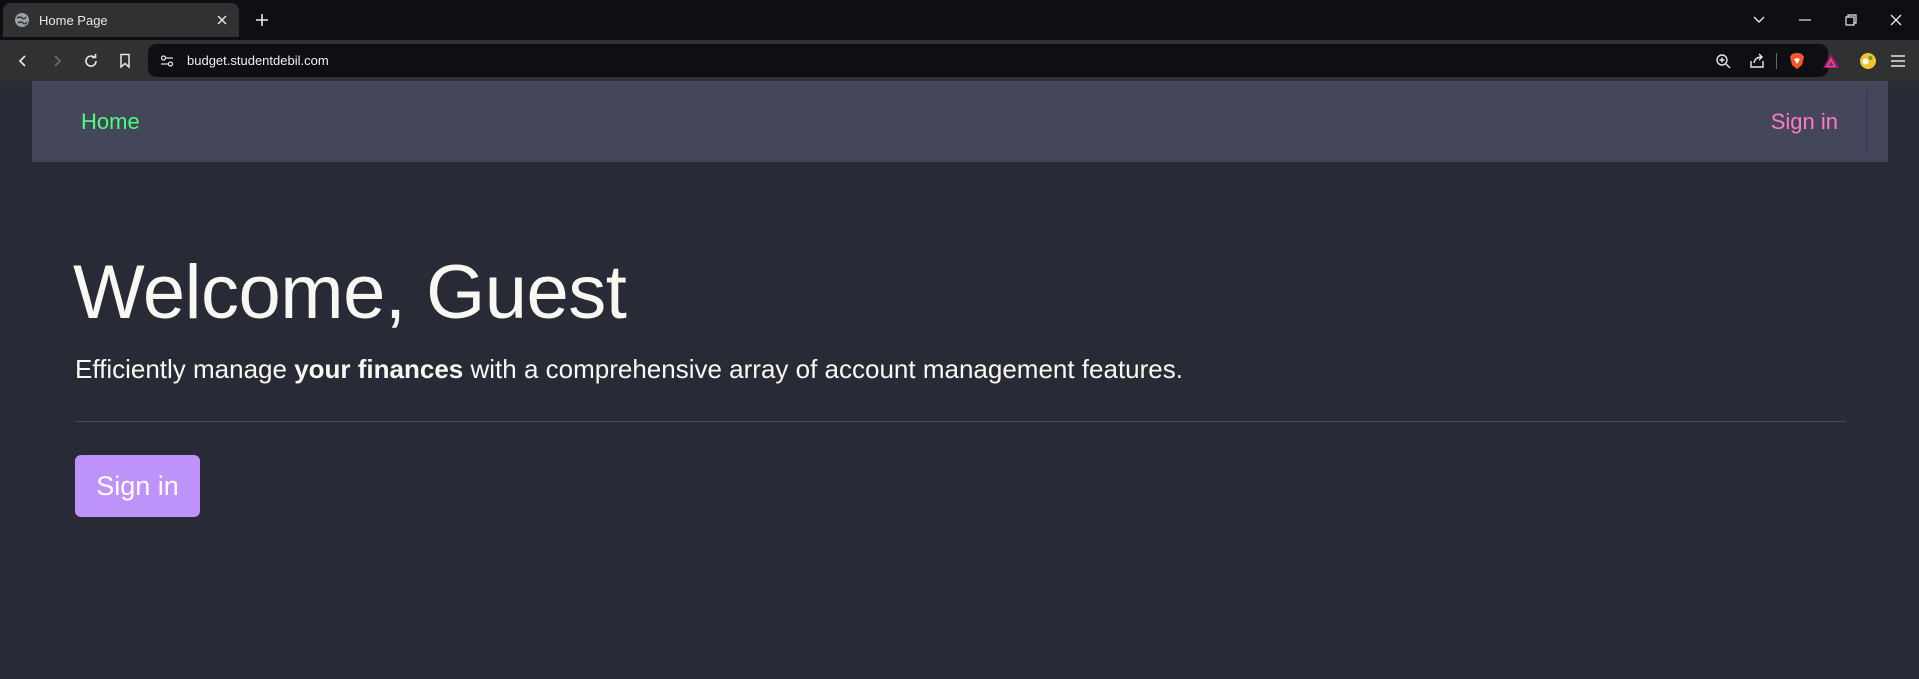  I want to click on brave-rewards-icon, so click(1831, 61).